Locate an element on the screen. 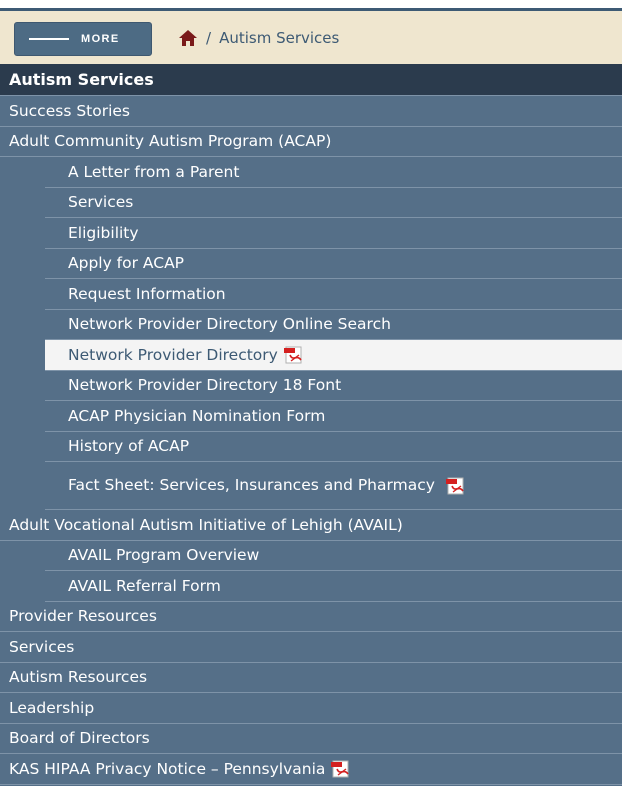  nav-item-label: Network Provider Directory is located at coordinates (173, 354).